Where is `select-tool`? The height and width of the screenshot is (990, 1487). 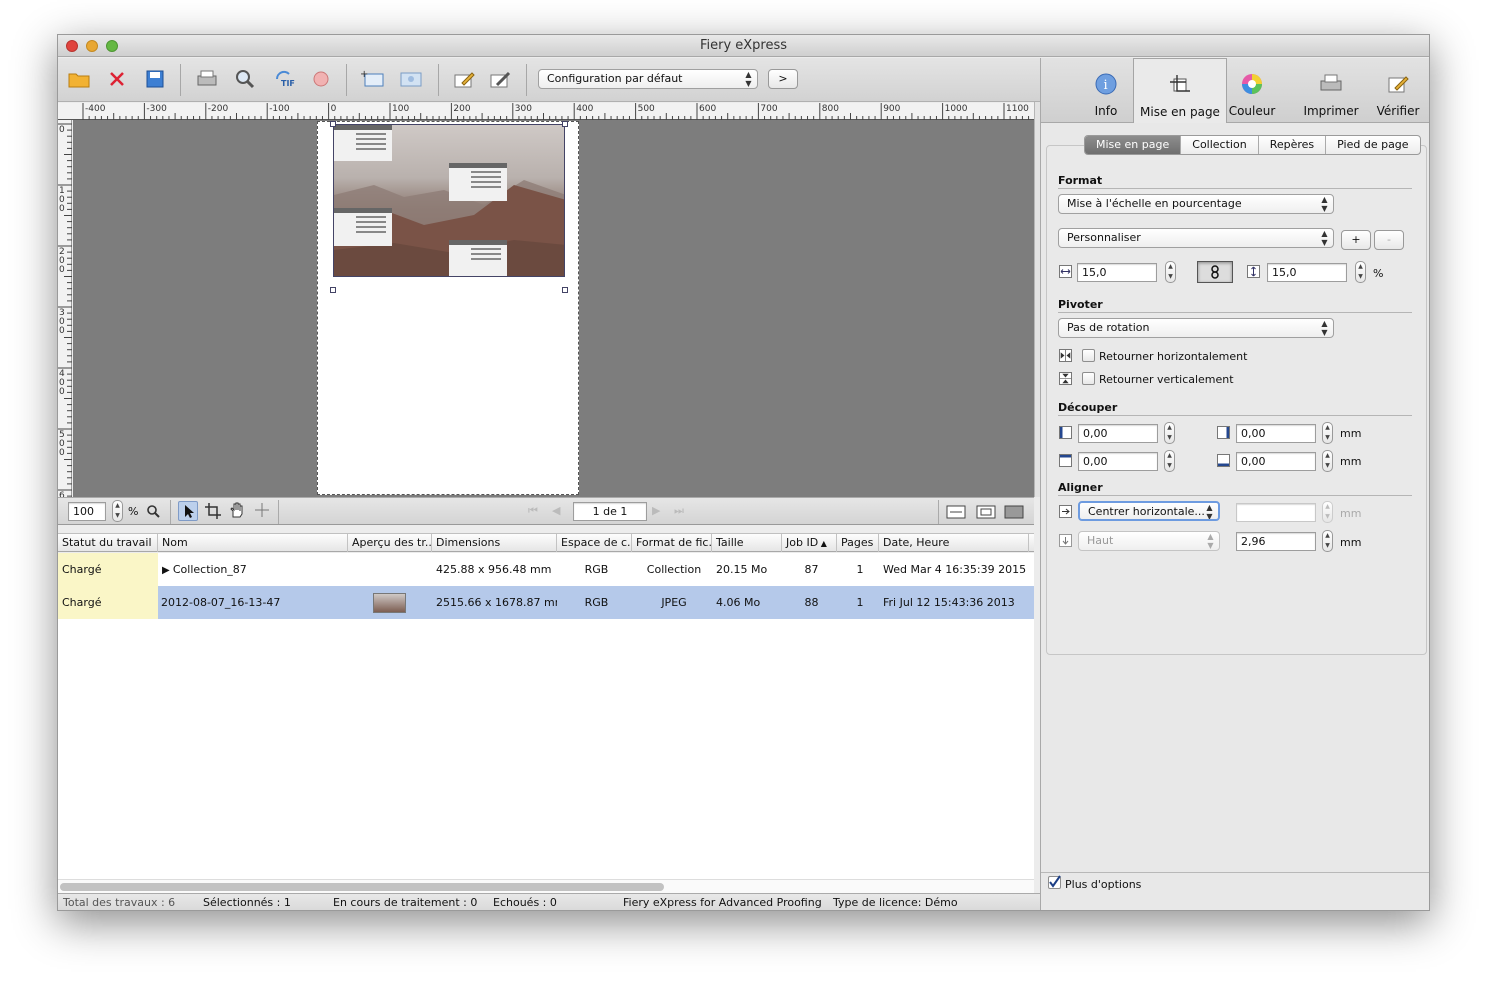 select-tool is located at coordinates (188, 511).